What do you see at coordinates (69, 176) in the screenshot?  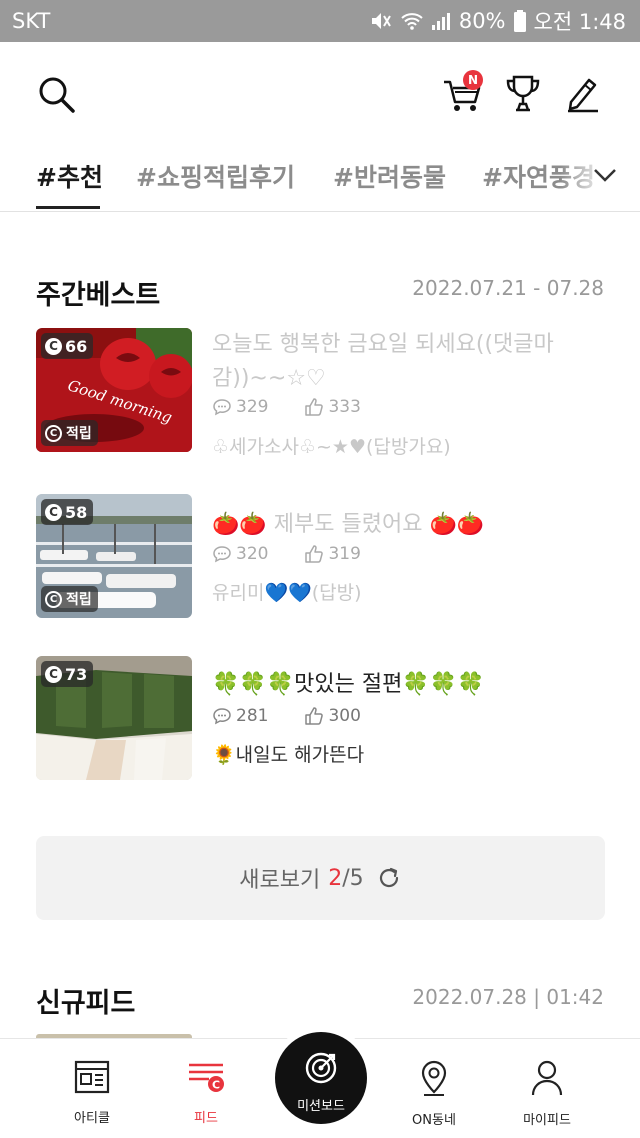 I see `tab-recommended: #추천` at bounding box center [69, 176].